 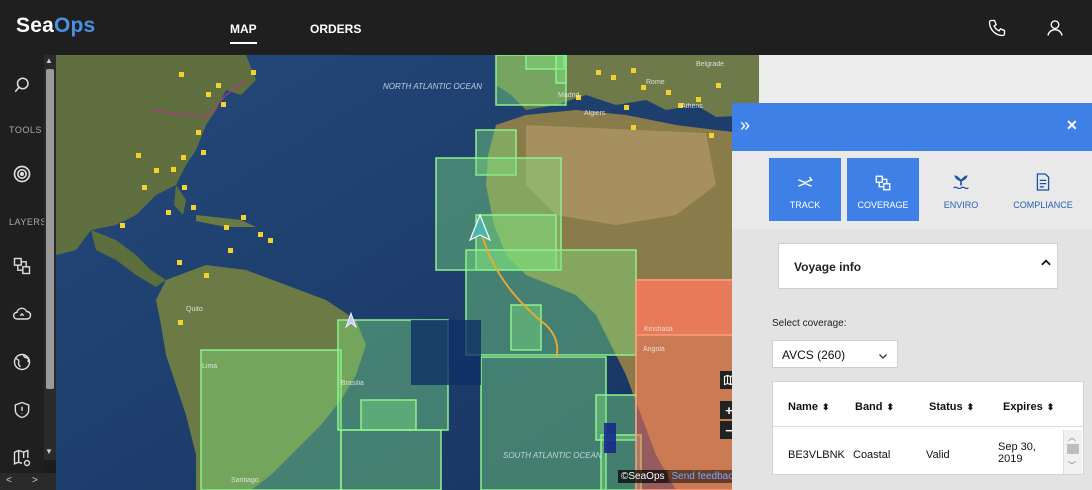 I want to click on column-header-name: Name ⬍, so click(x=809, y=407).